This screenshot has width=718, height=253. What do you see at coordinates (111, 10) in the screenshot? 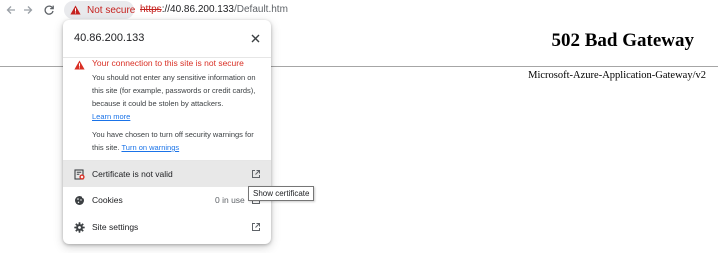
I see `security-chip-label: Not secure` at bounding box center [111, 10].